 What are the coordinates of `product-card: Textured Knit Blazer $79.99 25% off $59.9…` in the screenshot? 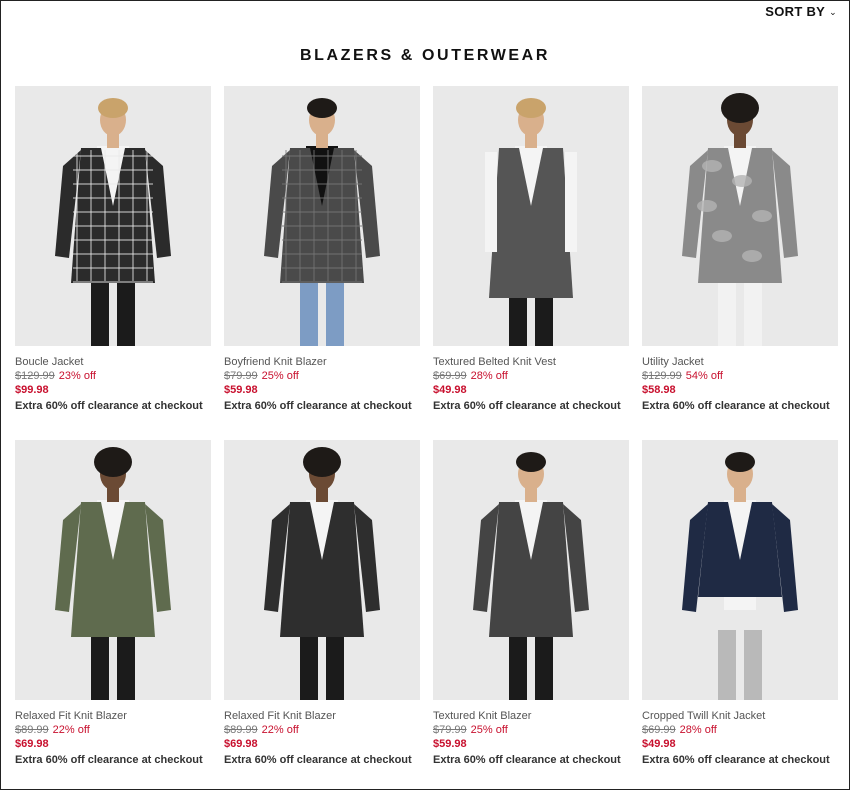 It's located at (531, 617).